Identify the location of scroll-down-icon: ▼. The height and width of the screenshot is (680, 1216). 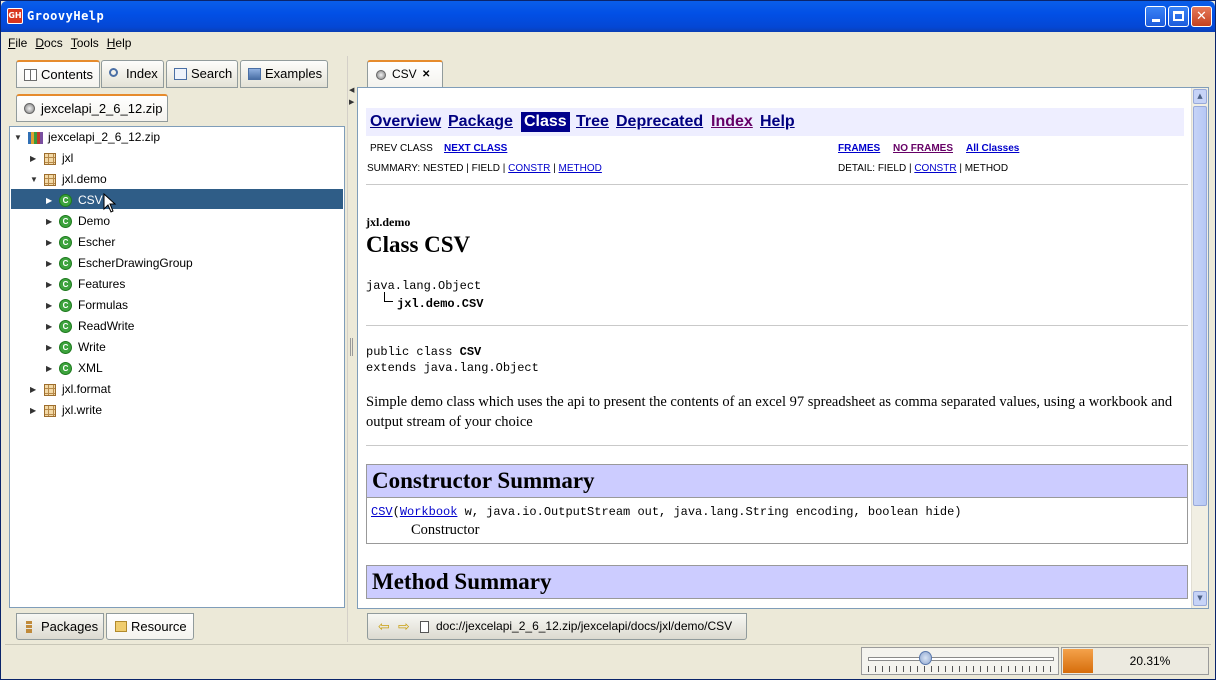
(1200, 598).